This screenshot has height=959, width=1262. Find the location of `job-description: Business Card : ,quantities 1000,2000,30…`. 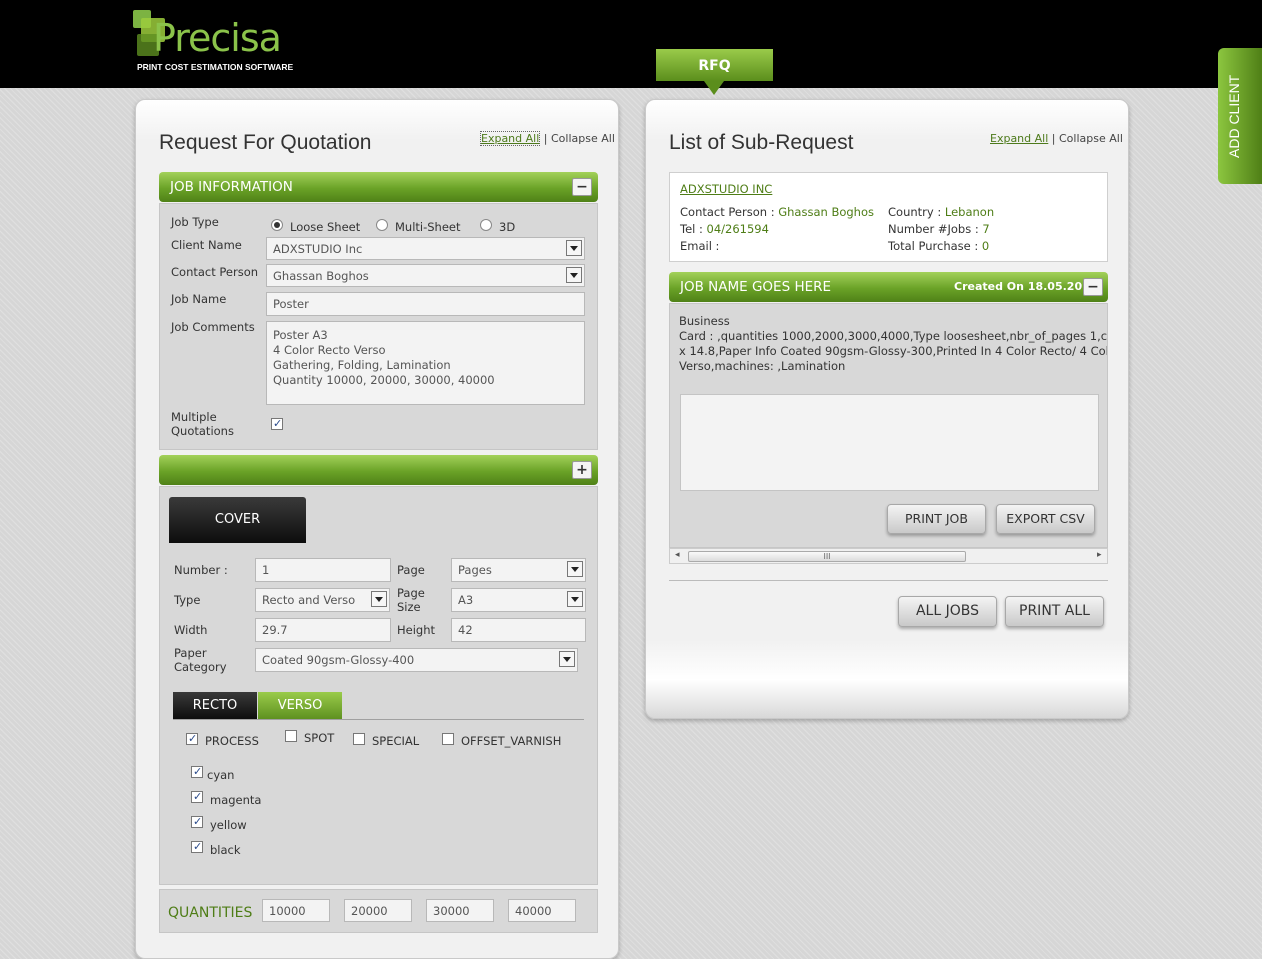

job-description: Business Card : ,quantities 1000,2000,30… is located at coordinates (893, 344).